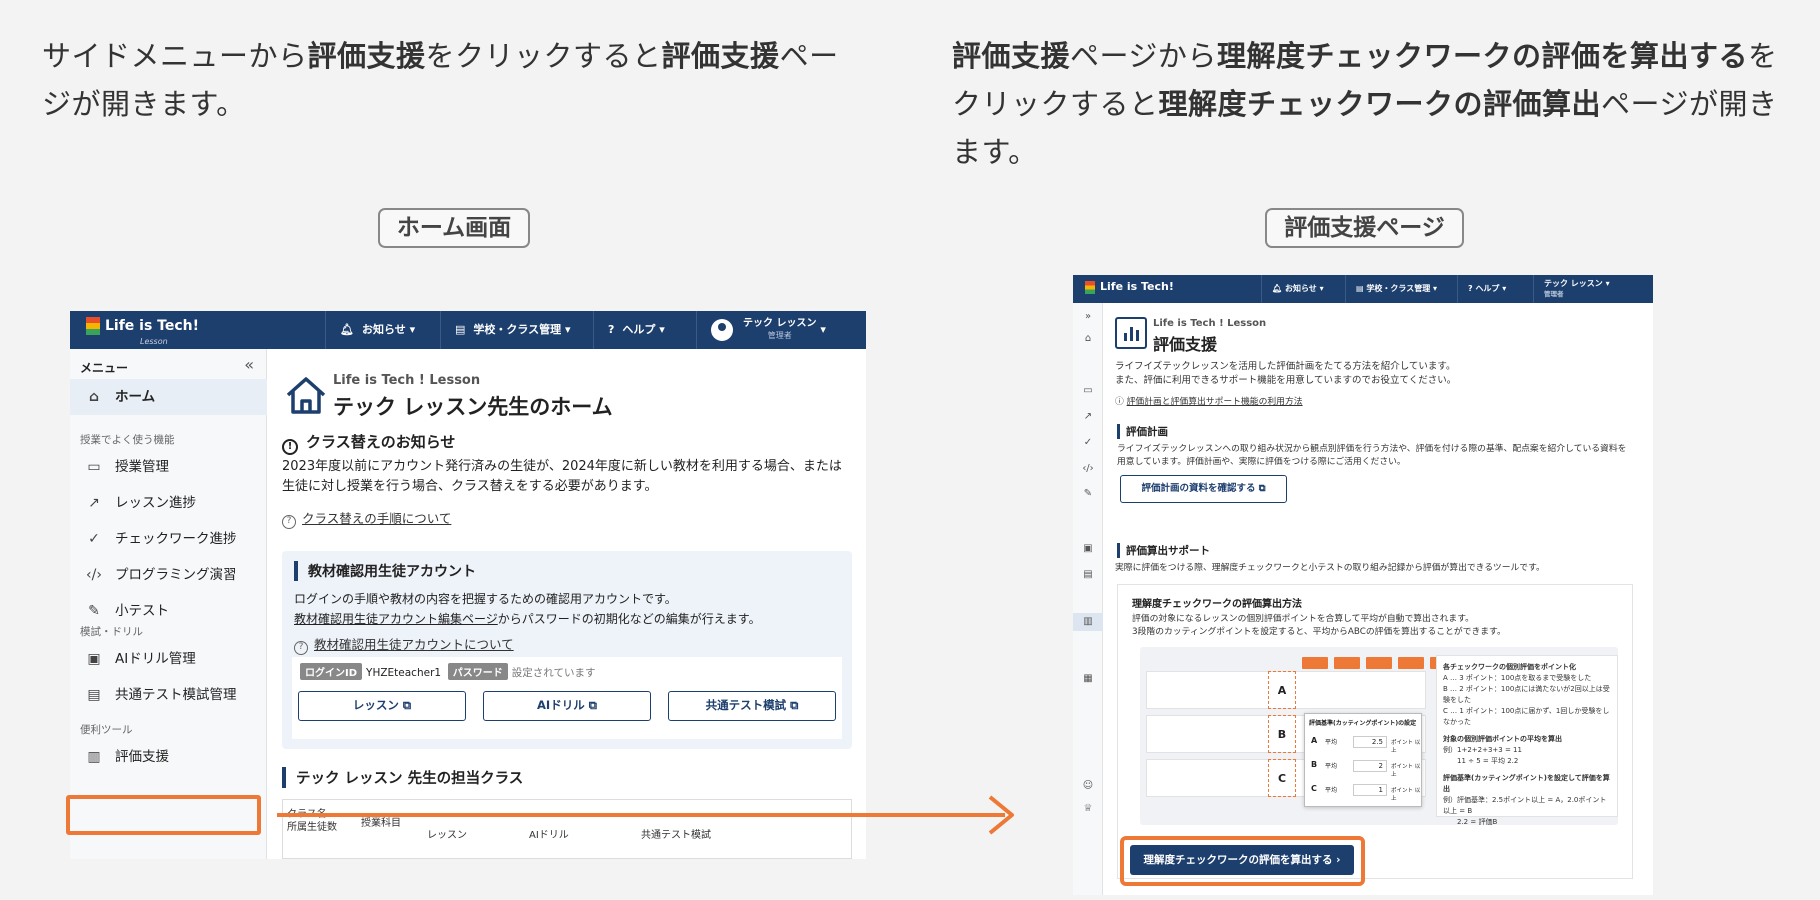 The width and height of the screenshot is (1820, 900). I want to click on grade-cell: B, so click(1282, 734).